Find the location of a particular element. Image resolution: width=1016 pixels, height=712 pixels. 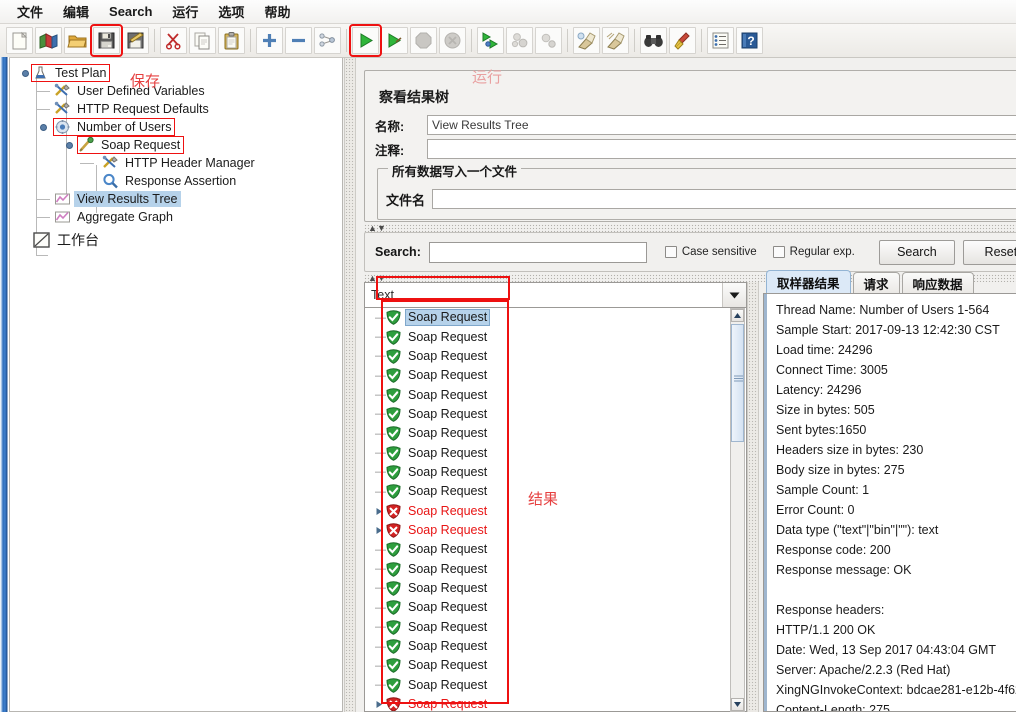

tree-node-http-header-manager: HTTP Header Manager is located at coordinates (176, 163).